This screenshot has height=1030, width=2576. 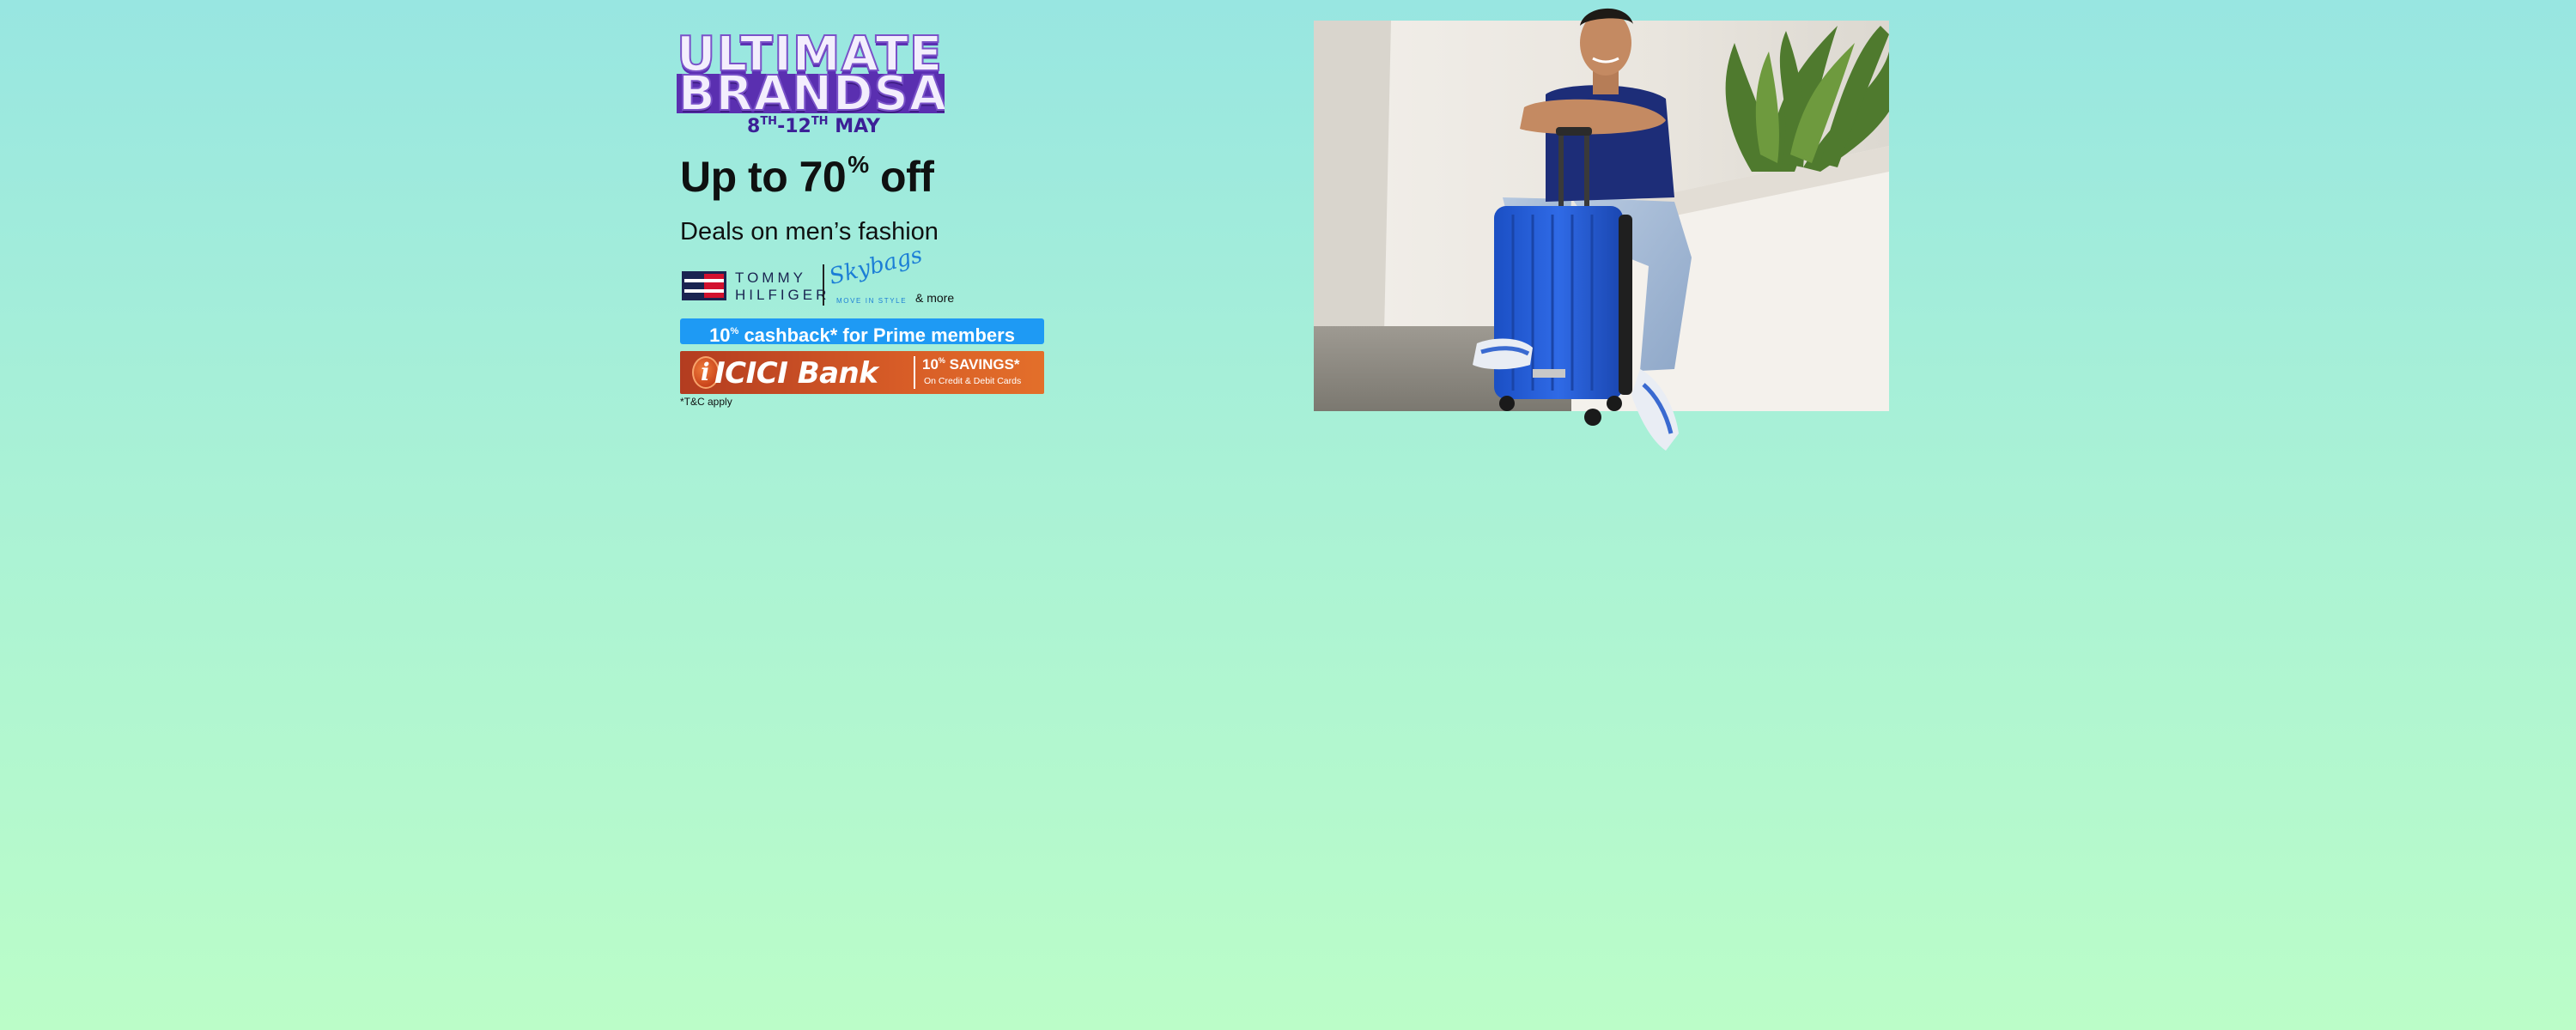 I want to click on and-more-label: & more, so click(x=935, y=298).